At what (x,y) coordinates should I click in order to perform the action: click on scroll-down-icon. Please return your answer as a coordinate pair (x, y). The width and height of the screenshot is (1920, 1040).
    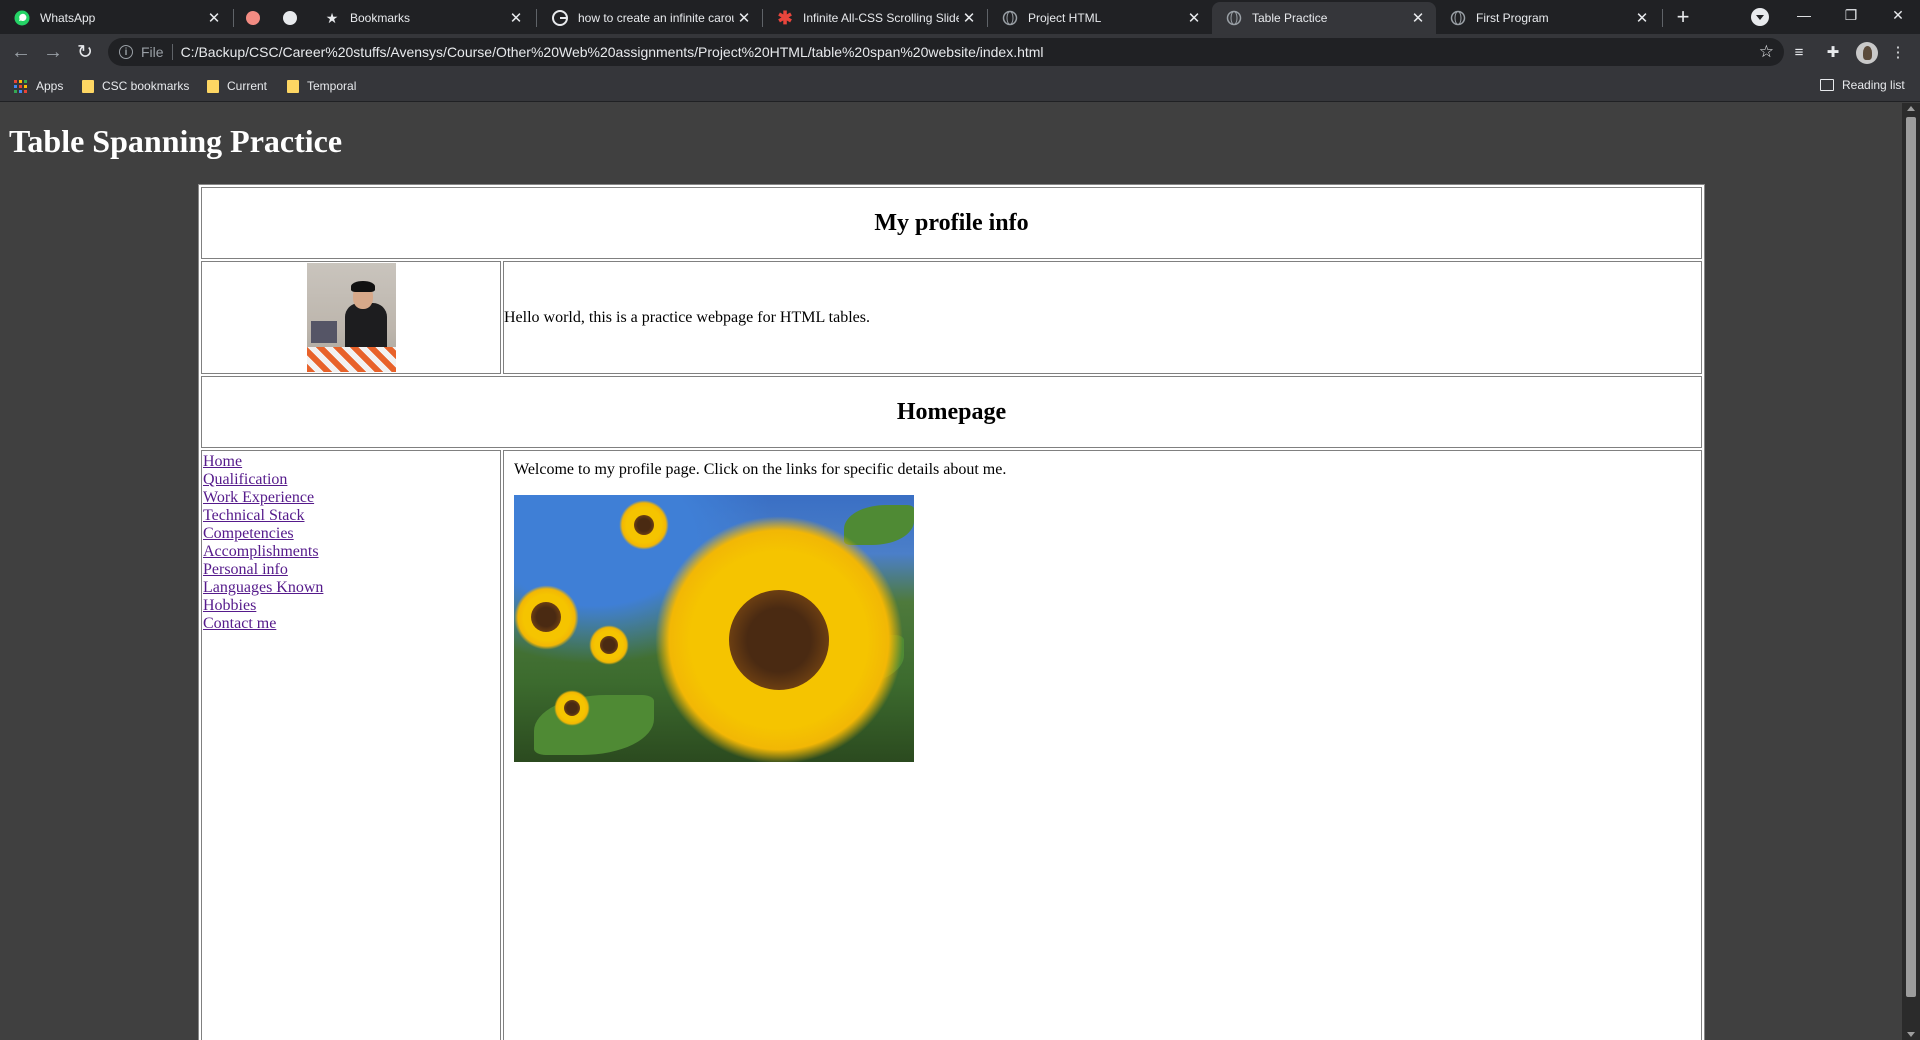
    Looking at the image, I should click on (1911, 1034).